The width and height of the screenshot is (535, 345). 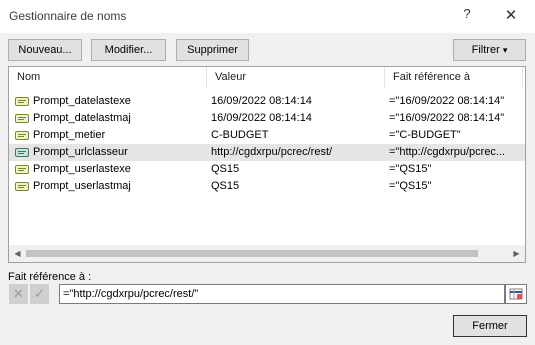 I want to click on horizontal-scrollbar: ◀ ▶, so click(x=267, y=253).